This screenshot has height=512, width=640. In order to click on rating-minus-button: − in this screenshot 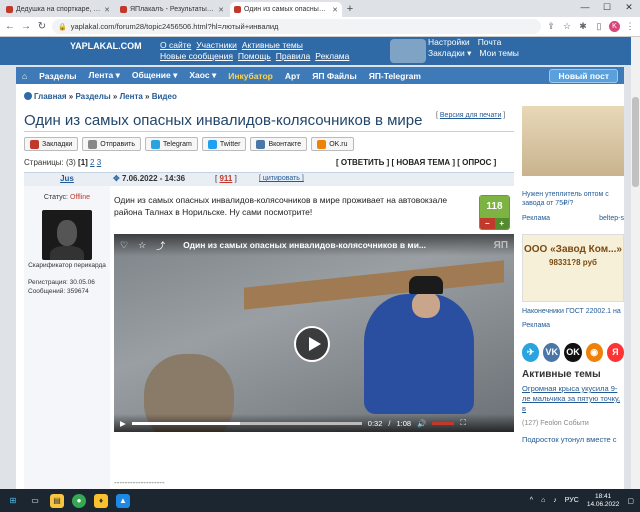, I will do `click(487, 223)`.